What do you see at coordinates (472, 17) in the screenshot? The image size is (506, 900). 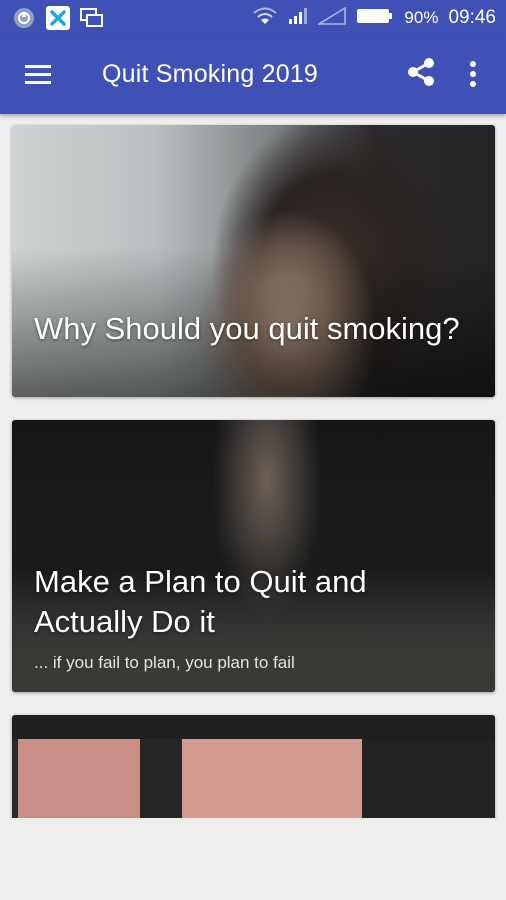 I see `clock: 09:46` at bounding box center [472, 17].